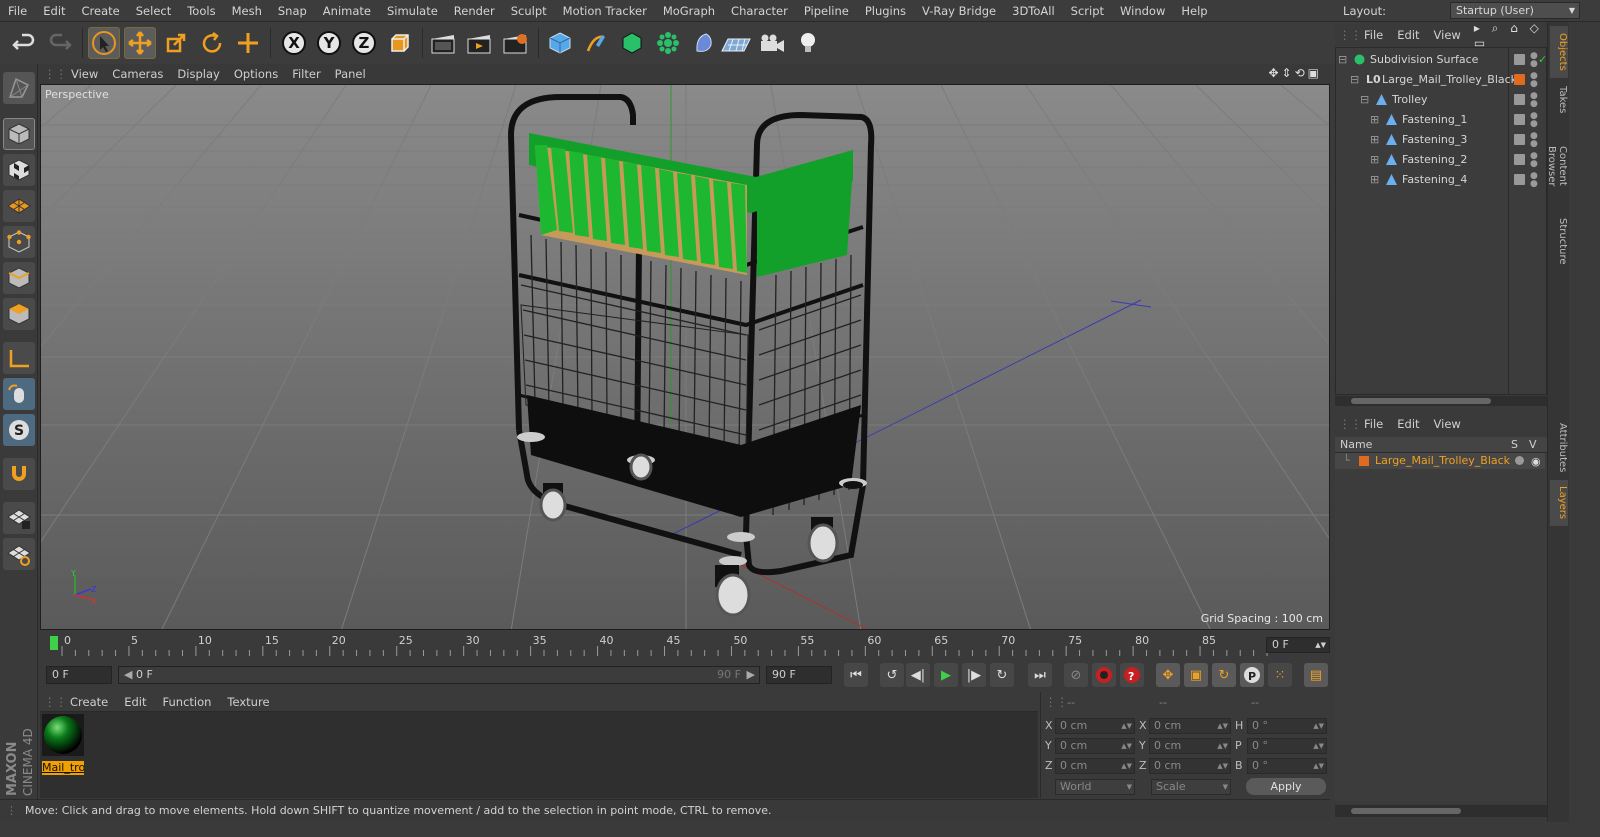 The image size is (1600, 837). Describe the element at coordinates (974, 675) in the screenshot. I see `next-frame-button: |▶` at that location.